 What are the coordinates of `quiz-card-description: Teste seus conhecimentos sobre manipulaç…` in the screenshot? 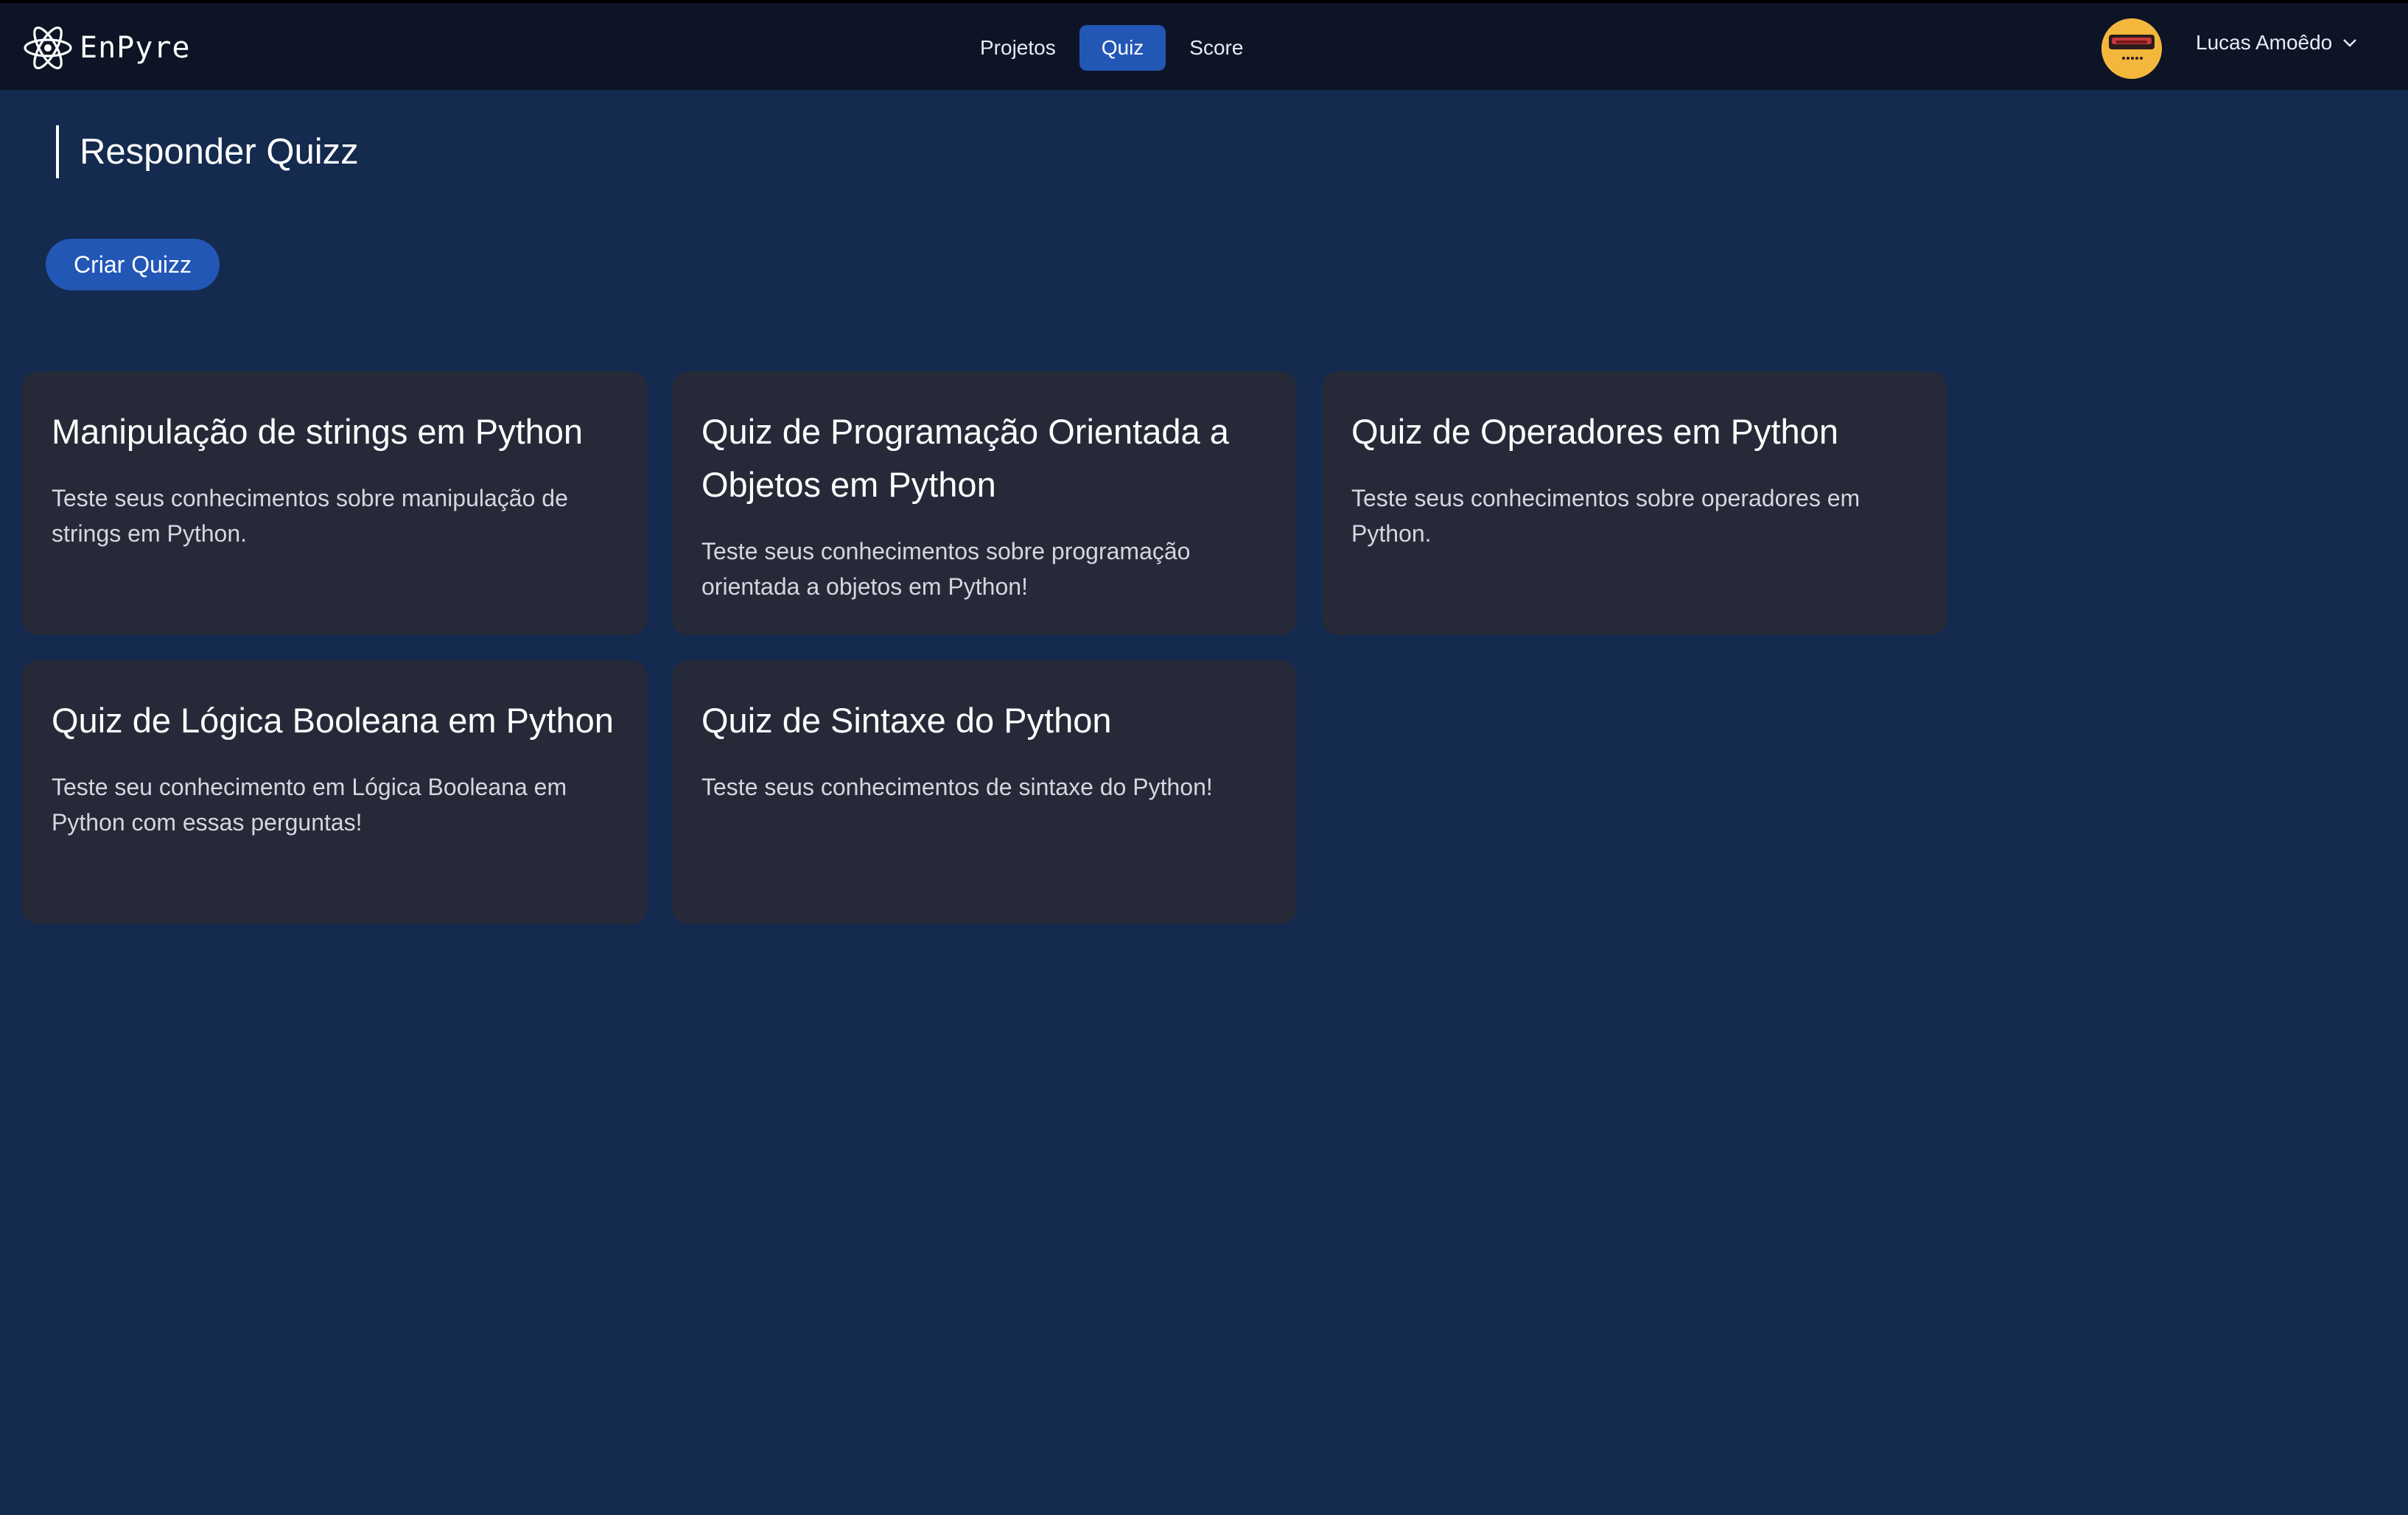 It's located at (310, 516).